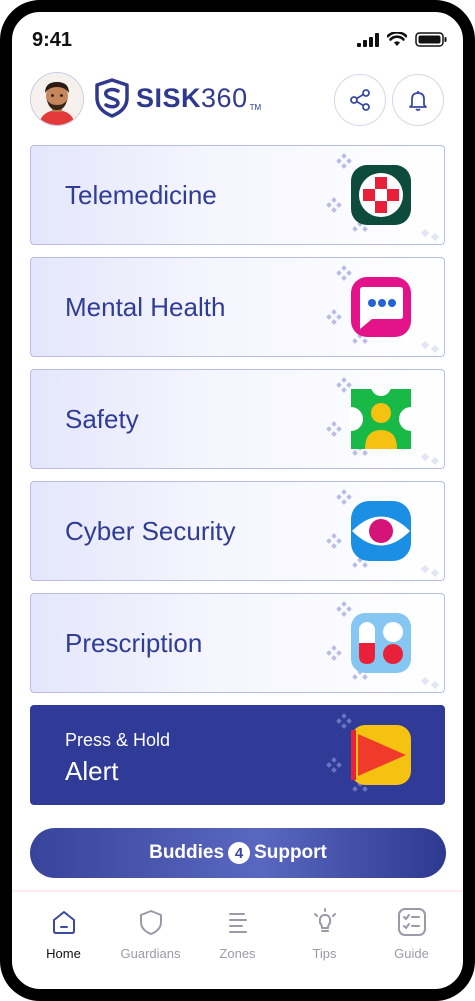 The height and width of the screenshot is (1001, 475). Describe the element at coordinates (325, 944) in the screenshot. I see `tab-tips: Tips` at that location.